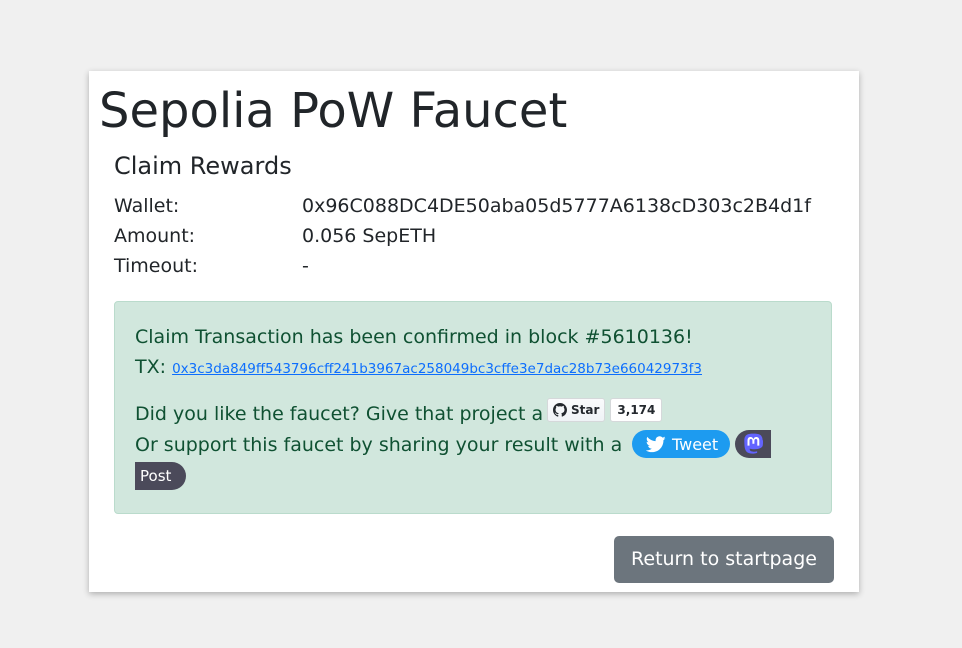 The width and height of the screenshot is (962, 648). Describe the element at coordinates (305, 266) in the screenshot. I see `timeout-value: -` at that location.